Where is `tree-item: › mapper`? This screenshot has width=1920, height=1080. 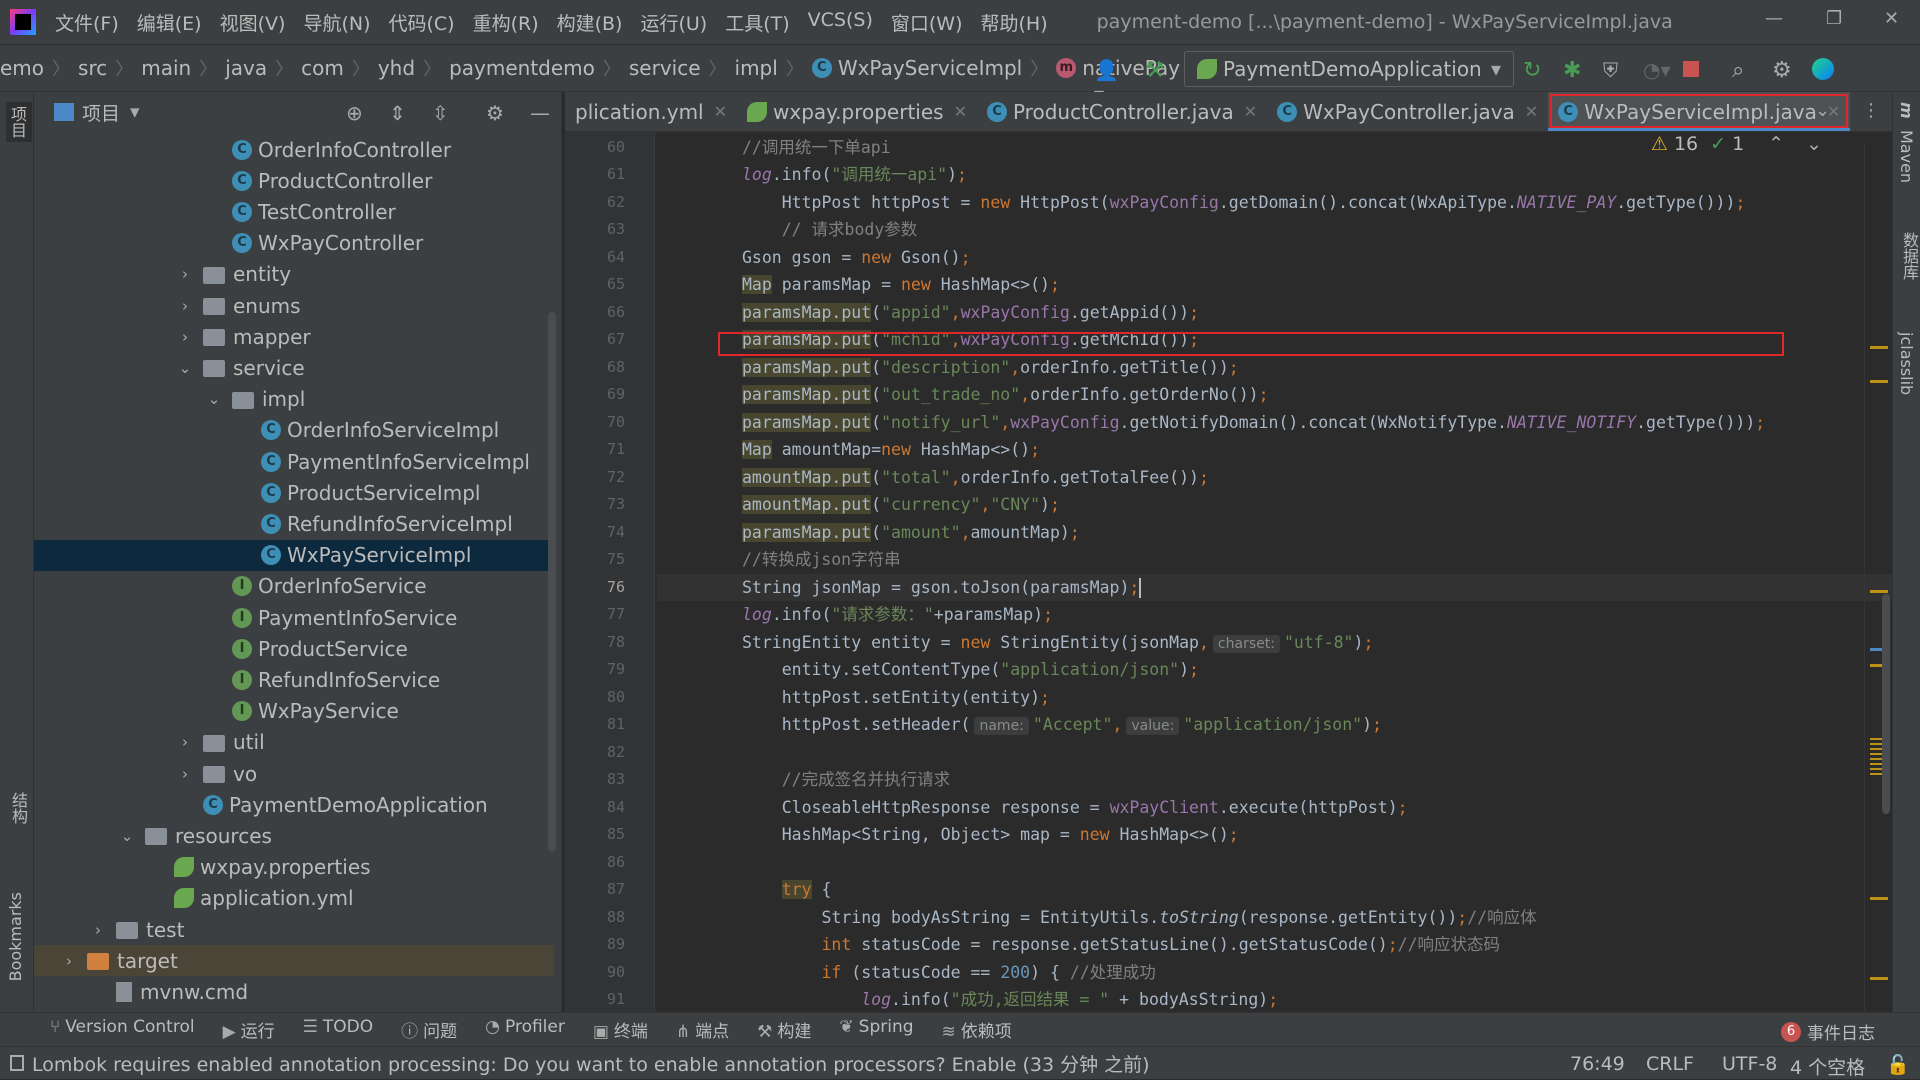 tree-item: › mapper is located at coordinates (294, 336).